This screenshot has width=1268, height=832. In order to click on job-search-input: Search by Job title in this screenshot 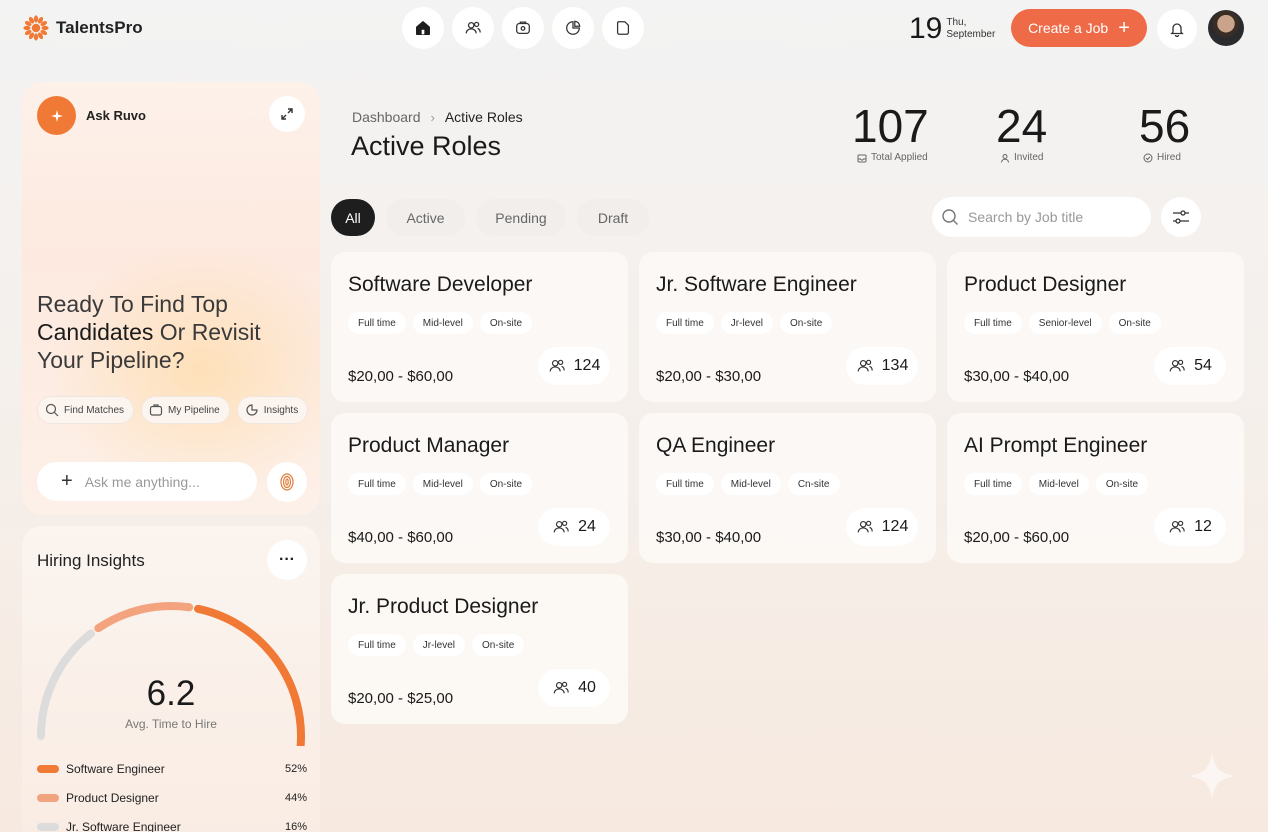, I will do `click(1041, 217)`.